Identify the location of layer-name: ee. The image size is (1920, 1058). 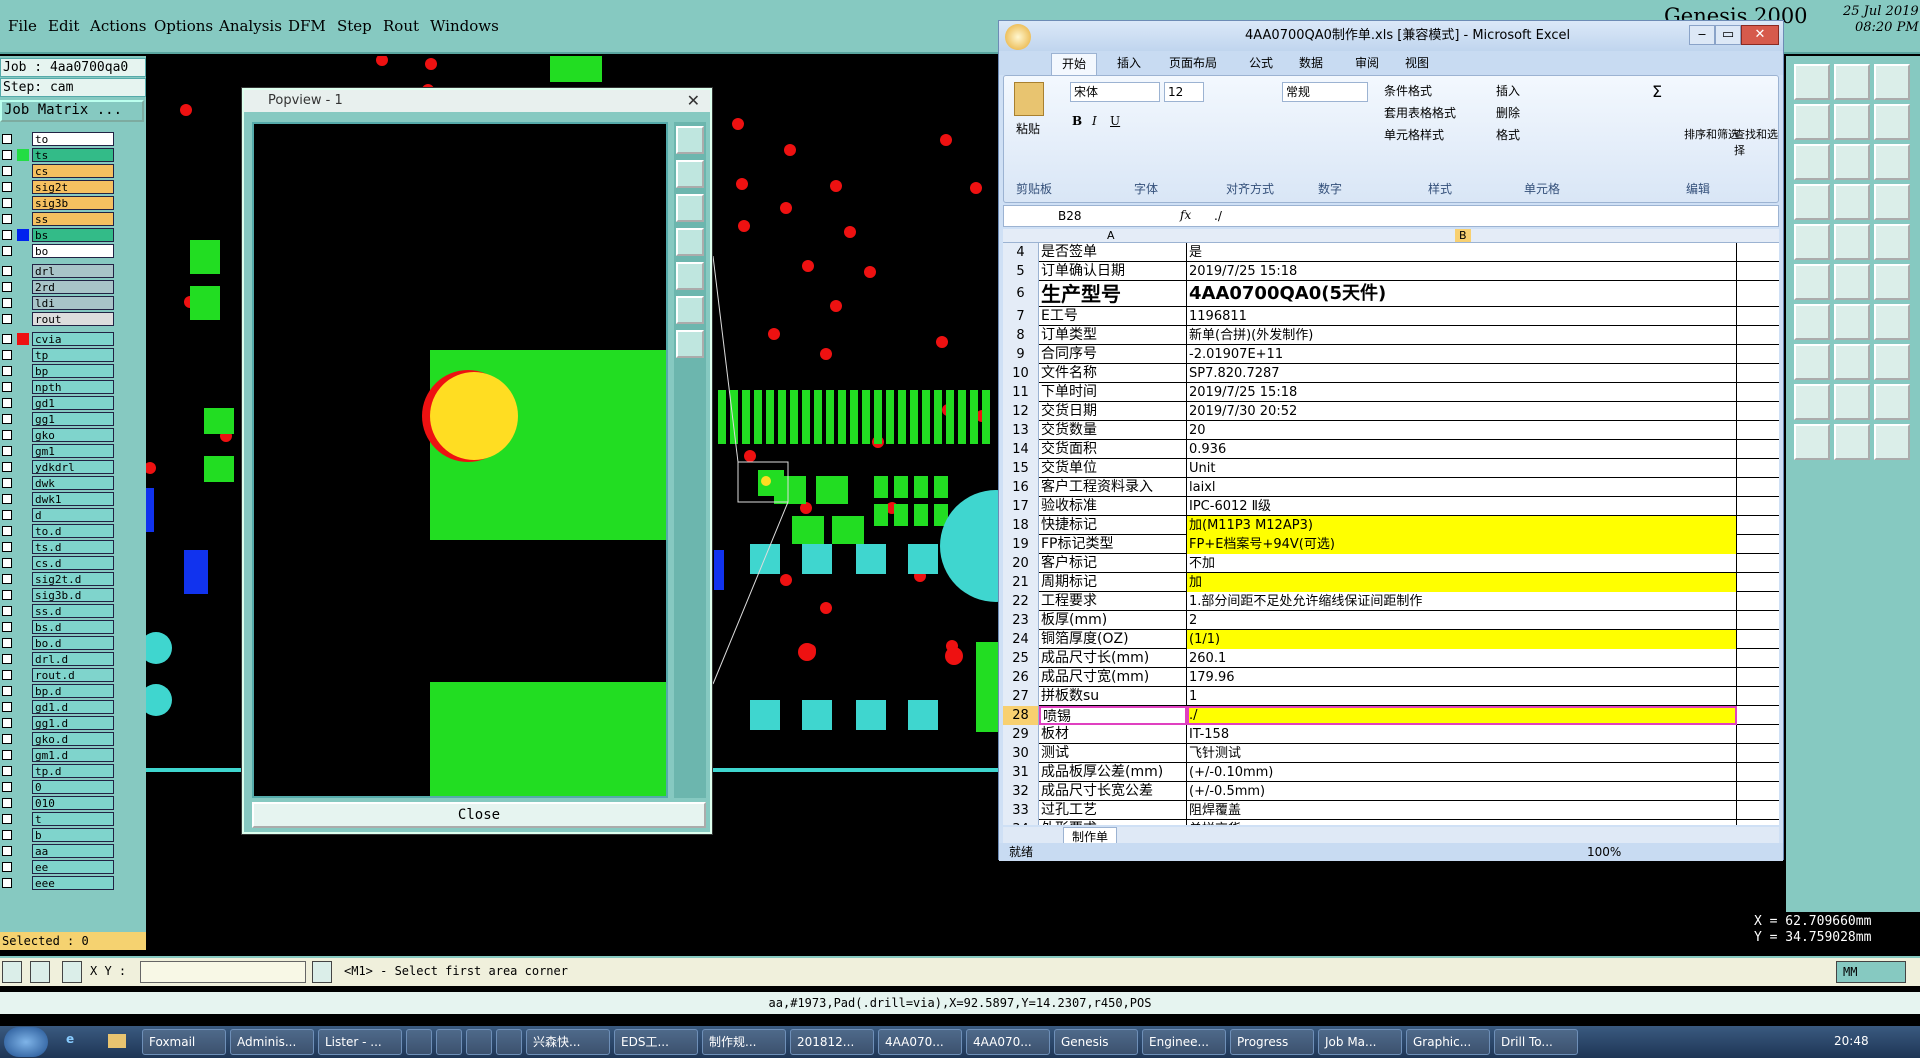
(73, 867).